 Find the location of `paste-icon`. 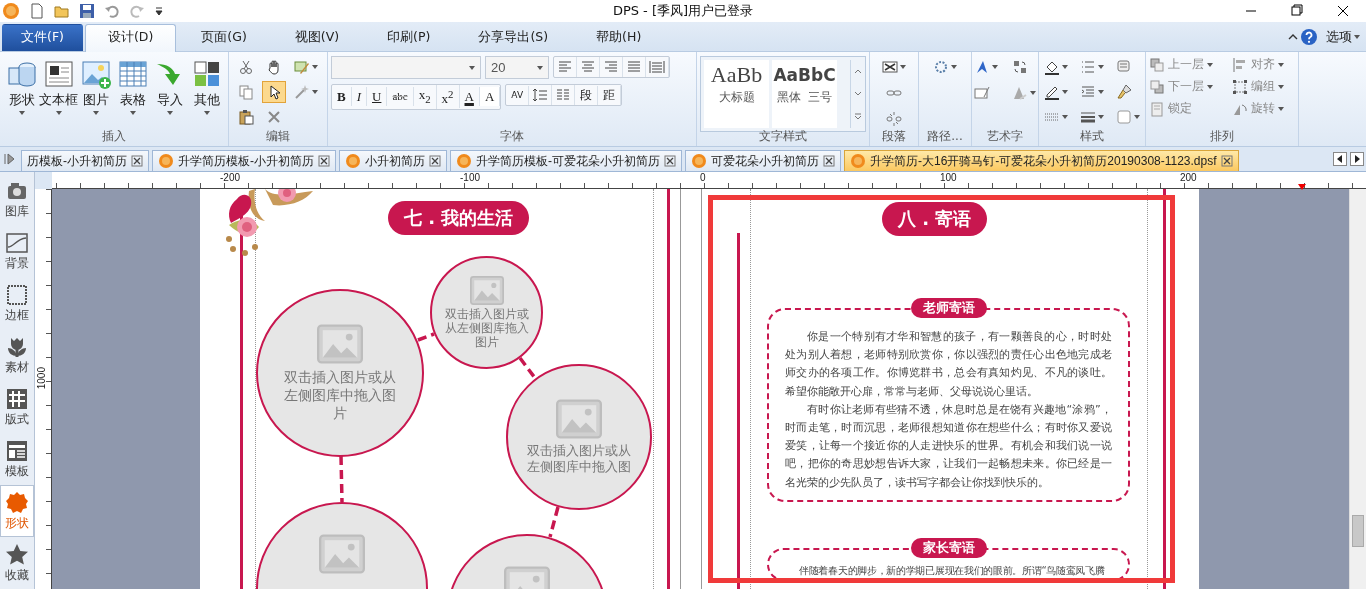

paste-icon is located at coordinates (246, 117).